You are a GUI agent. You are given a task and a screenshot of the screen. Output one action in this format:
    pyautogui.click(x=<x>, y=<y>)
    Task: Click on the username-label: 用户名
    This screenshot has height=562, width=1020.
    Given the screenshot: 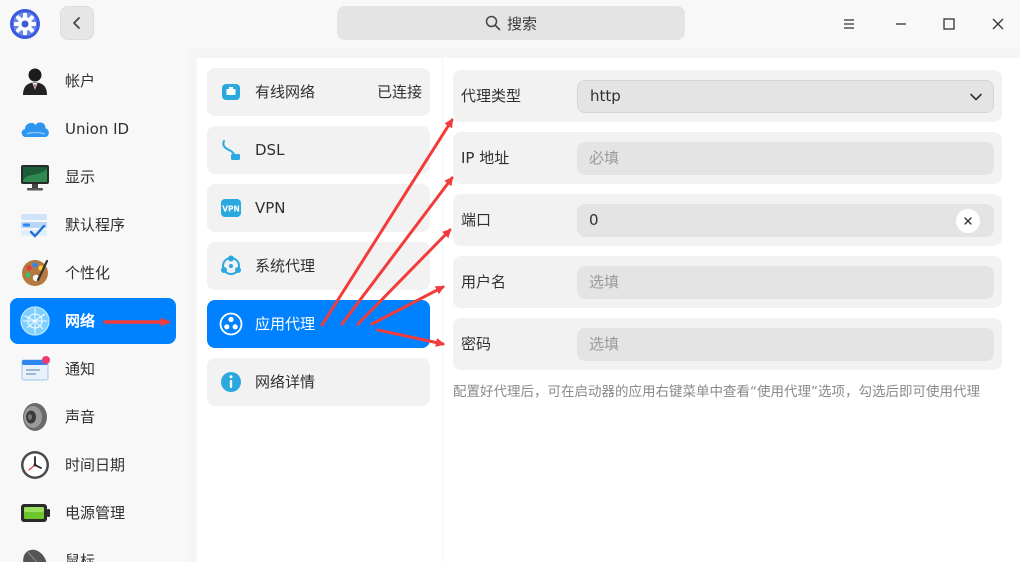 What is the action you would take?
    pyautogui.click(x=484, y=282)
    